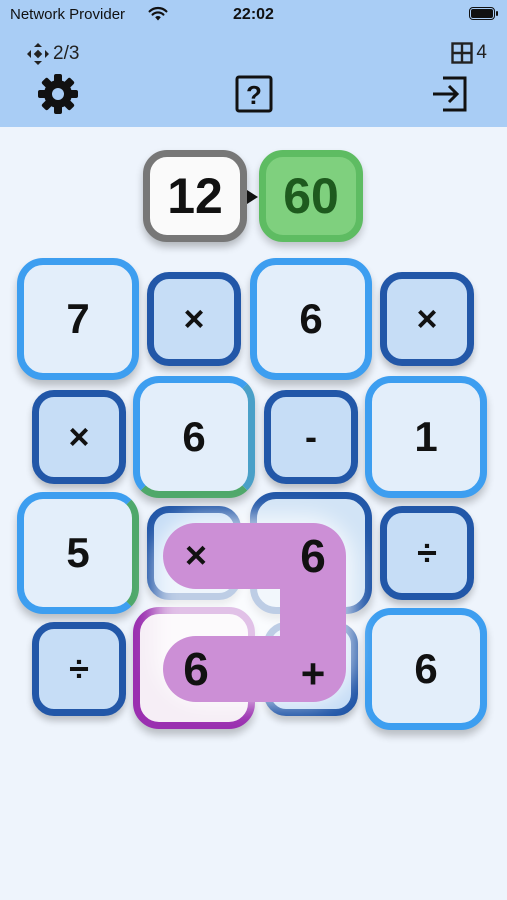  Describe the element at coordinates (66, 53) in the screenshot. I see `level-progress-label: 2/3` at that location.